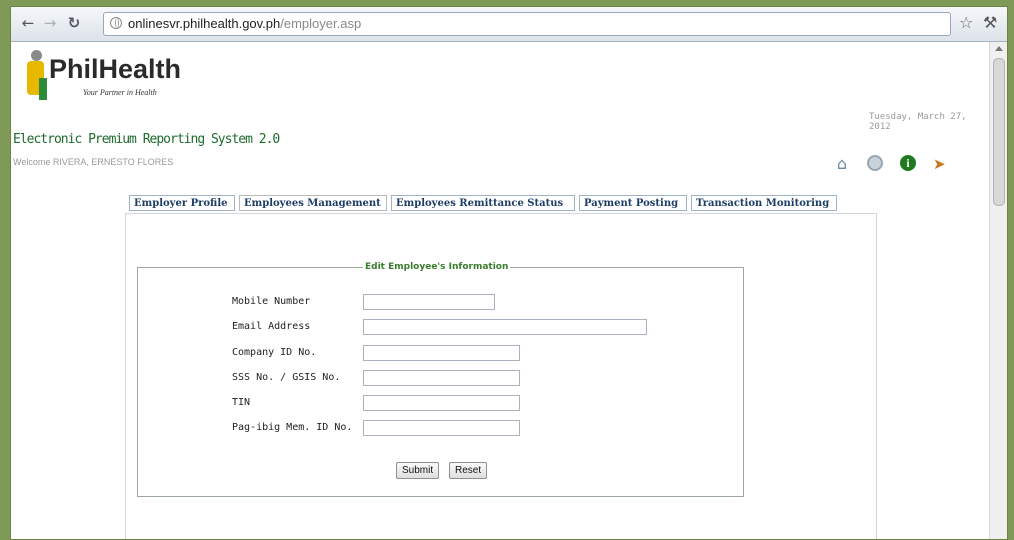 The height and width of the screenshot is (540, 1014). Describe the element at coordinates (990, 22) in the screenshot. I see `wrench-icon: ⚒` at that location.